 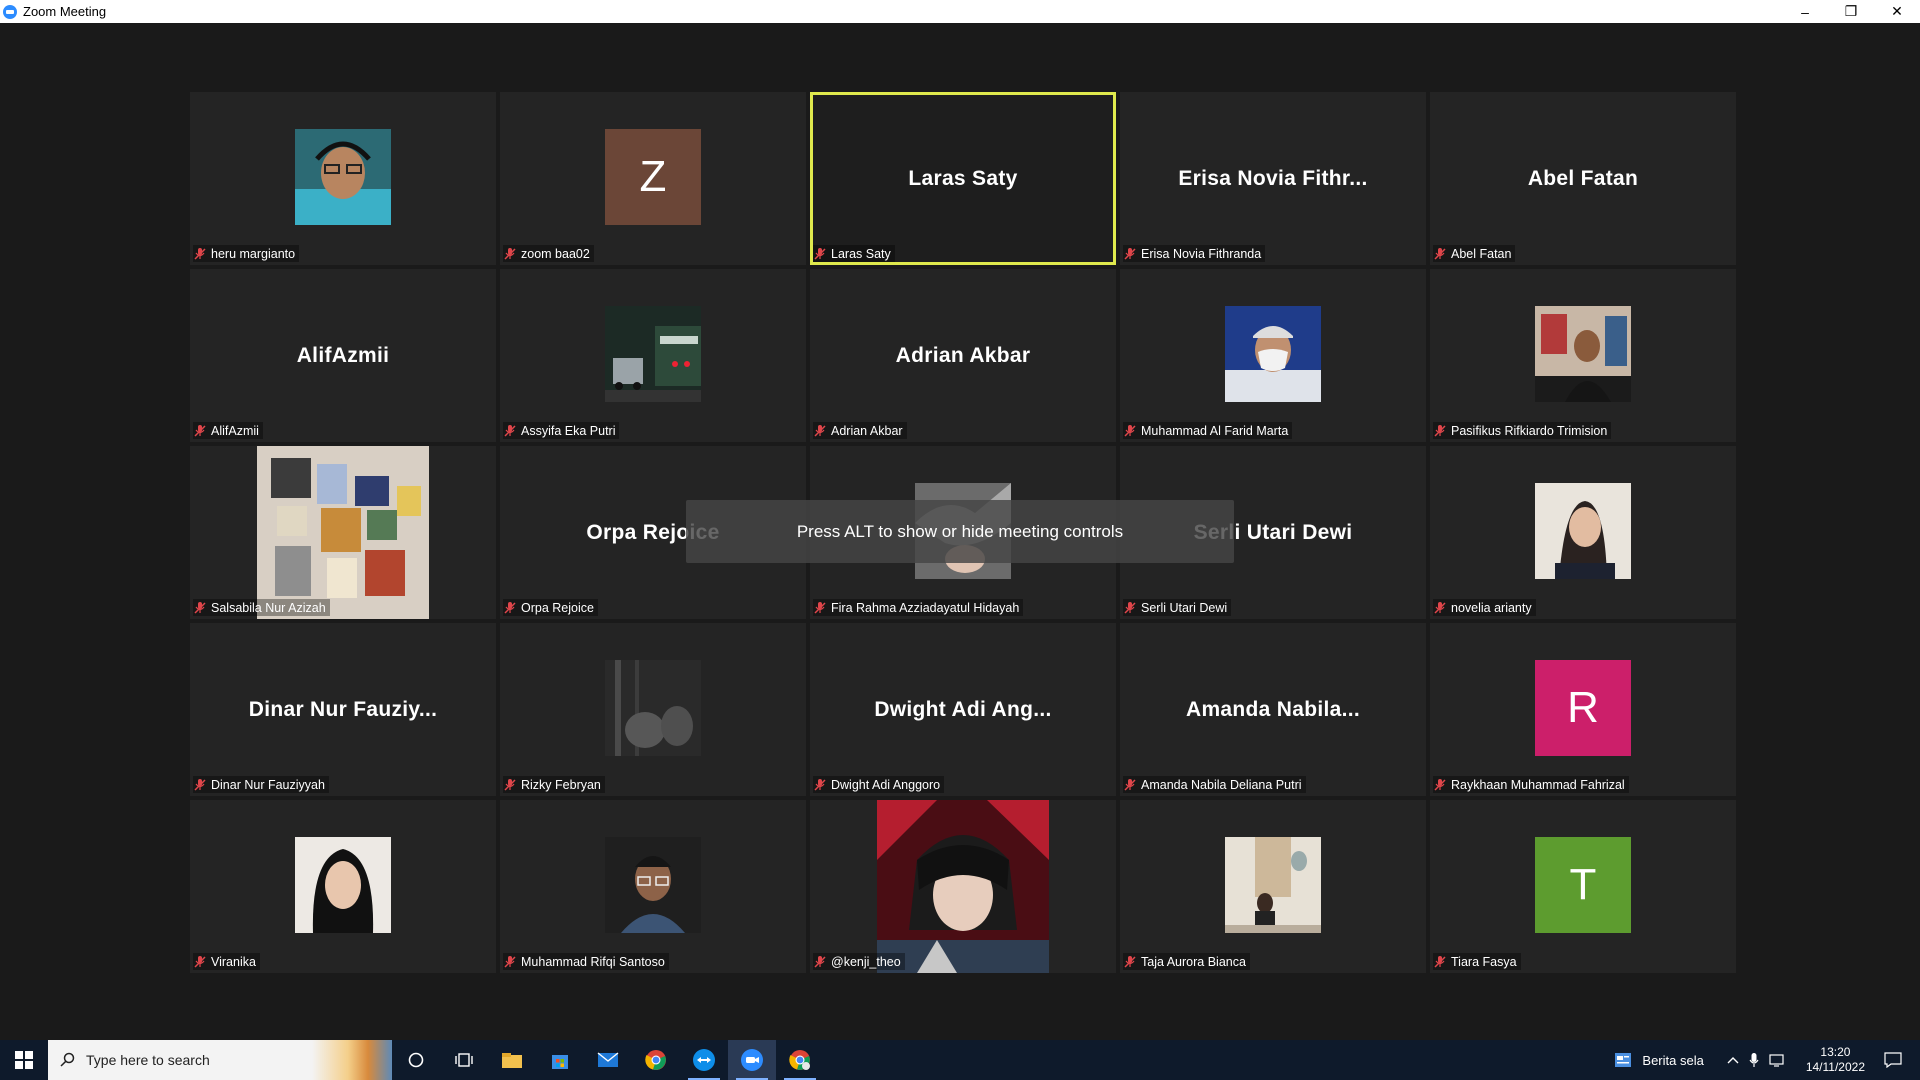 I want to click on participant-name-bar: Amanda Nabila Deliana Putri, so click(x=1214, y=784).